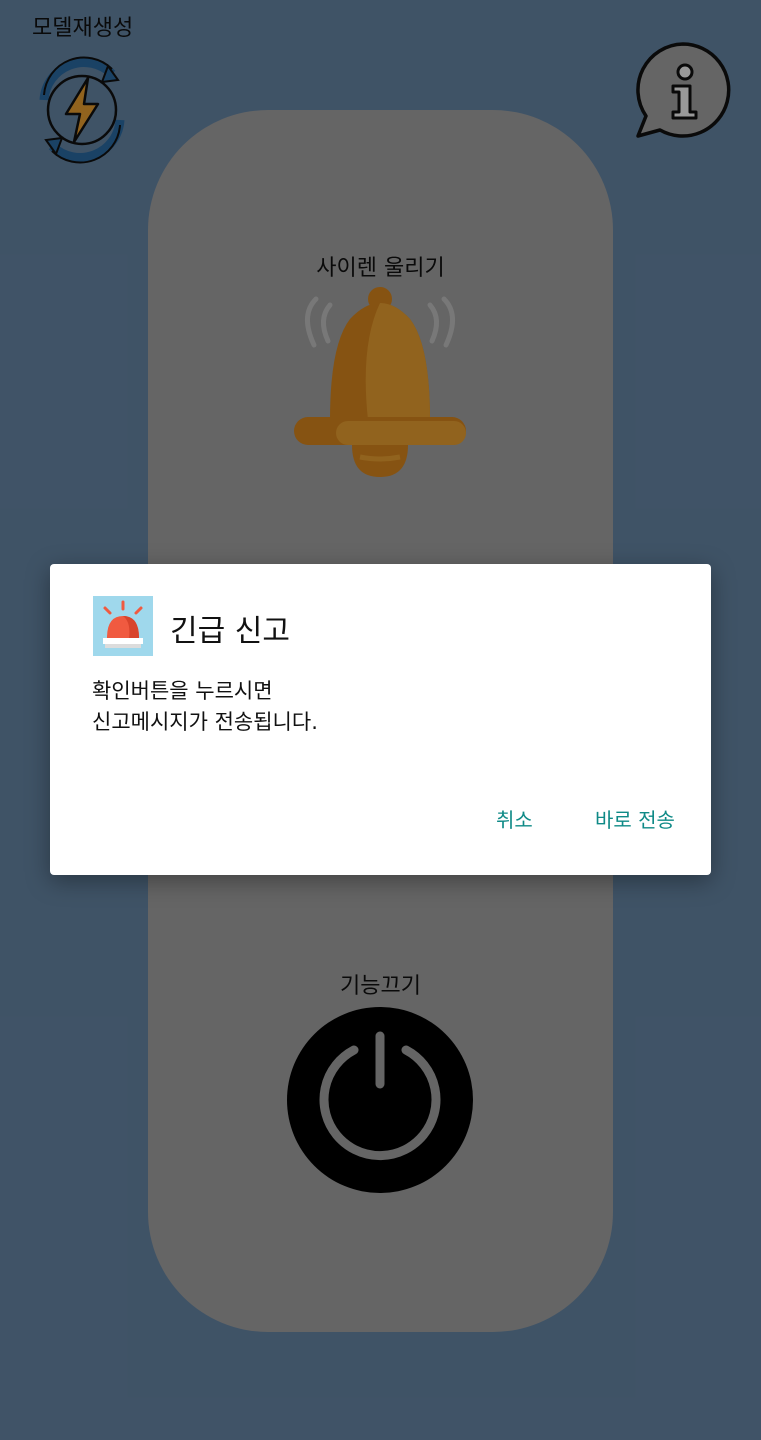  I want to click on dialog-title: 긴급 신고, so click(230, 631).